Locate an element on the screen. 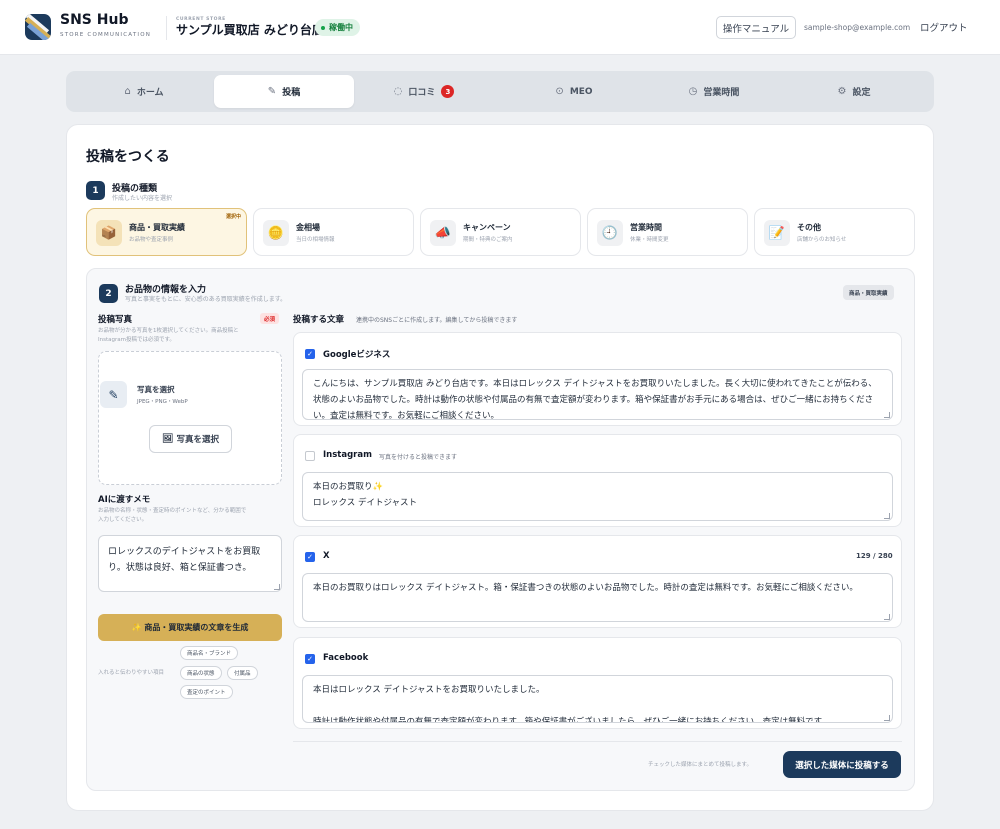 The width and height of the screenshot is (1000, 829). app-logo is located at coordinates (38, 27).